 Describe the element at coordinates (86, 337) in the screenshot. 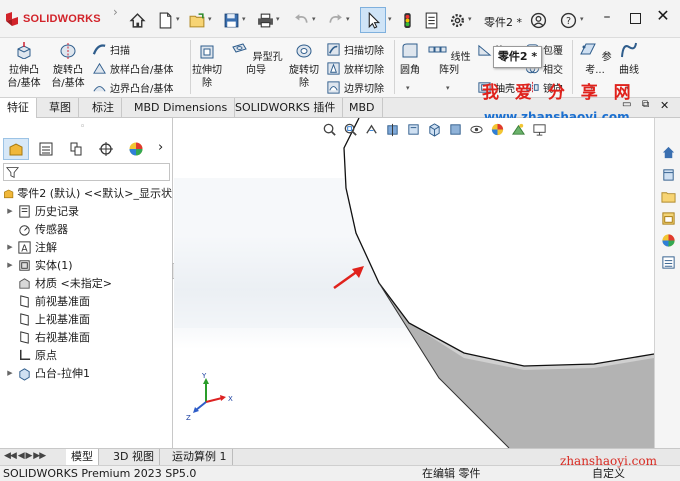

I see `tree-item-right-plane: 右视基准面` at that location.